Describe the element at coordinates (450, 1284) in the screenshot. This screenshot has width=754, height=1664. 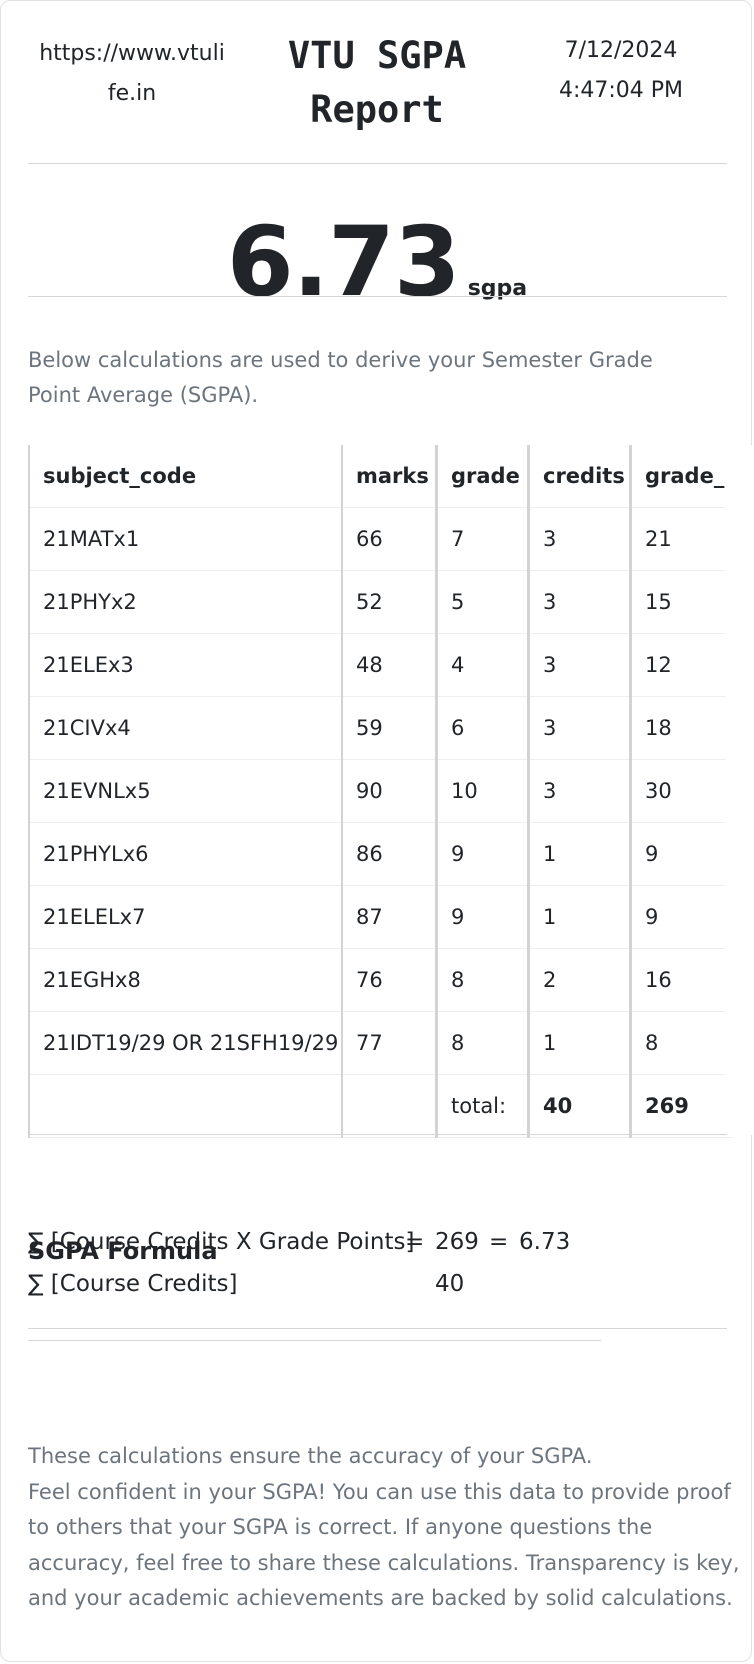
I see `formula-denominator-value: 40` at that location.